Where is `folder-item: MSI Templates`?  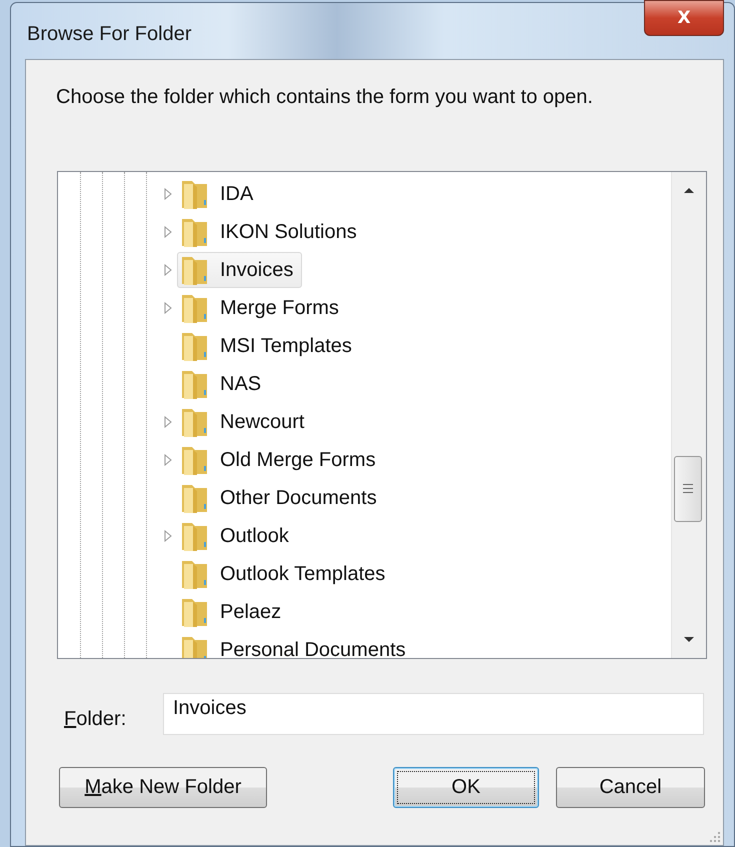 folder-item: MSI Templates is located at coordinates (269, 346).